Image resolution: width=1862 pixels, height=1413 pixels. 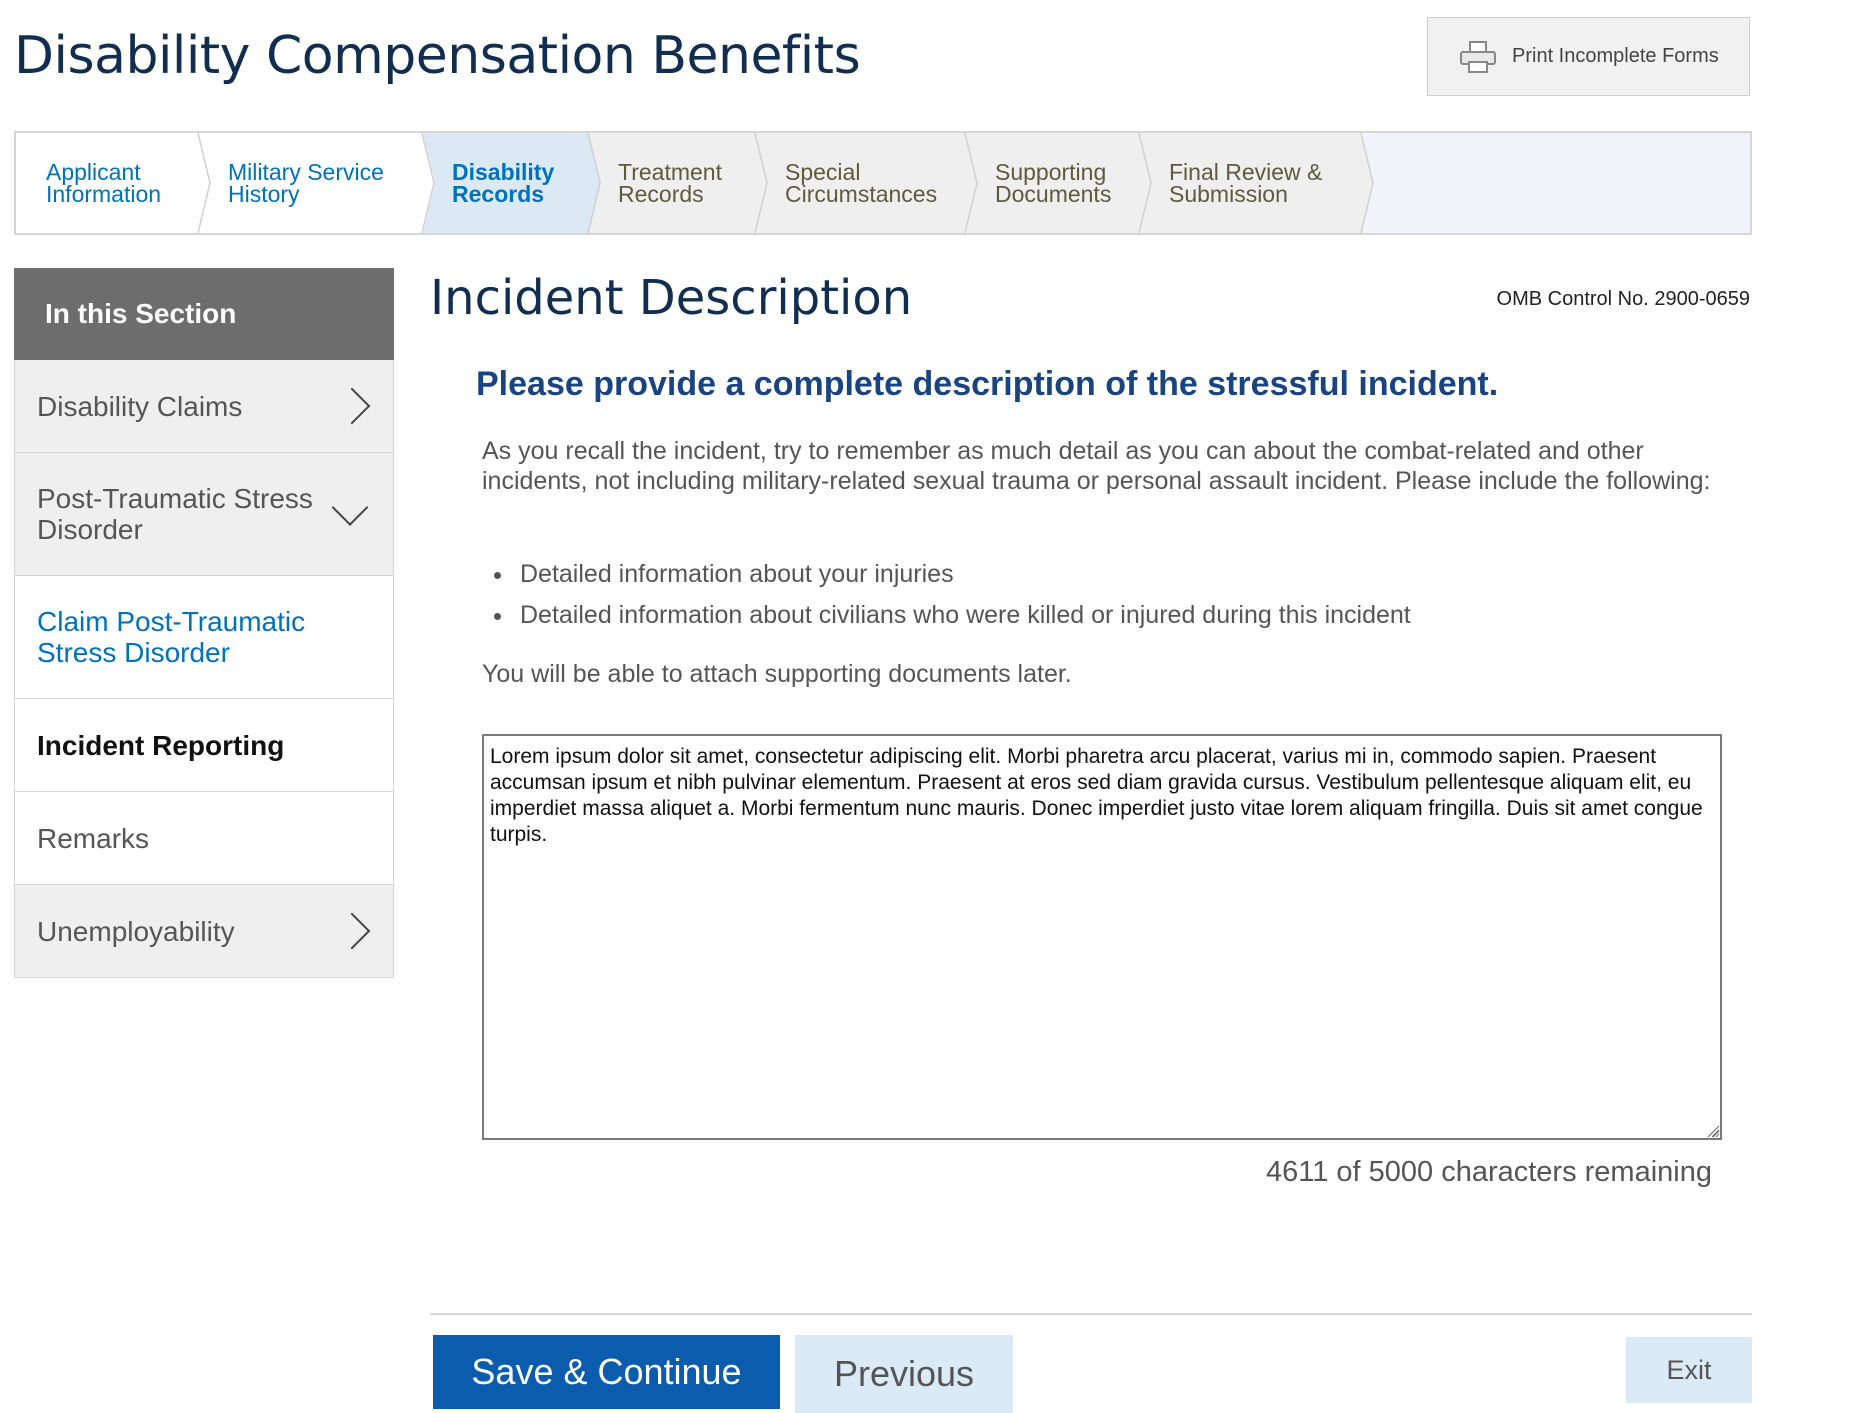 What do you see at coordinates (306, 183) in the screenshot?
I see `step-label: Military Service History` at bounding box center [306, 183].